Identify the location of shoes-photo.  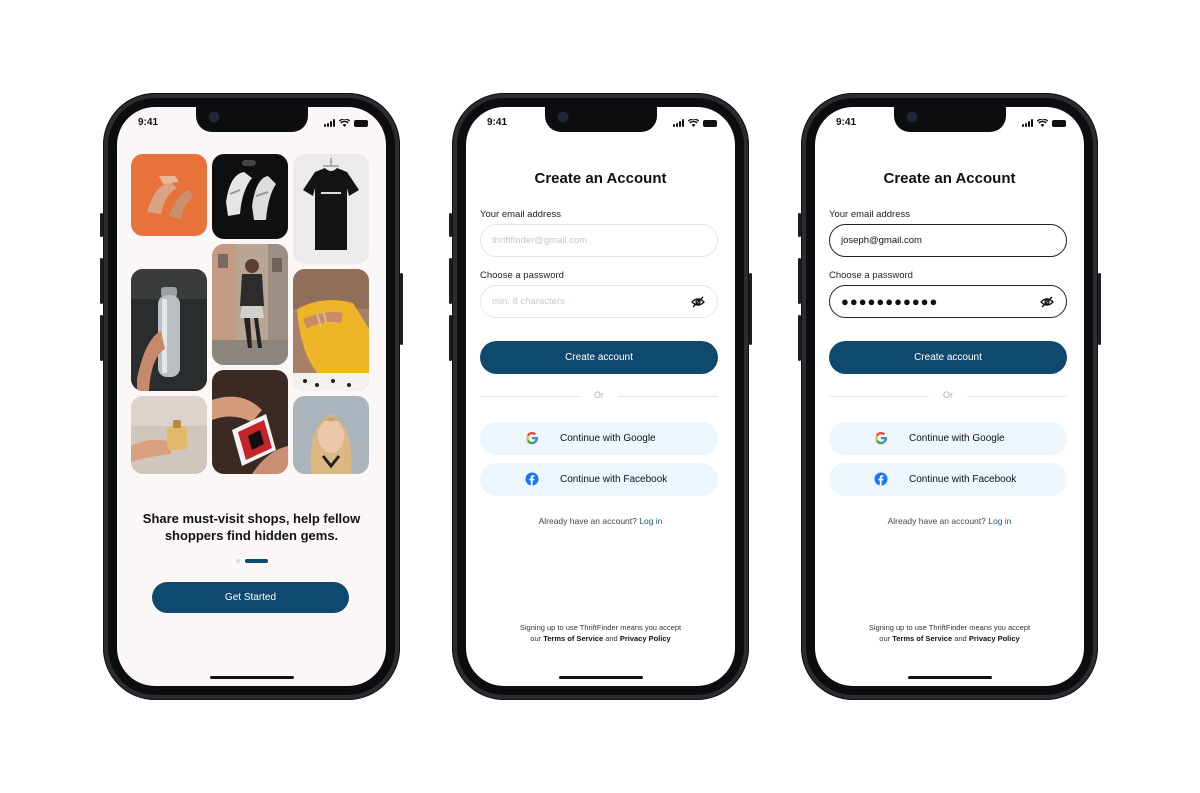
(169, 195).